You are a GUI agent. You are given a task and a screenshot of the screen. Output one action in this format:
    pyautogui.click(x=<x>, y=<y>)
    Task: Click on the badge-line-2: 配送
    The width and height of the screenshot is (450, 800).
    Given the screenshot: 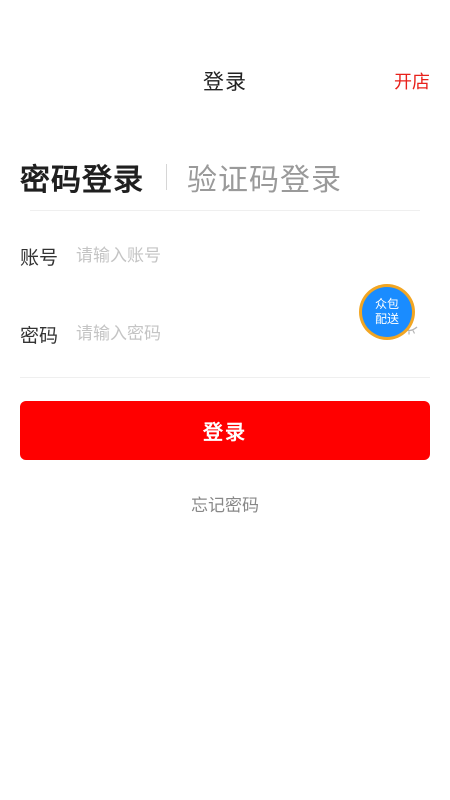 What is the action you would take?
    pyautogui.click(x=386, y=319)
    